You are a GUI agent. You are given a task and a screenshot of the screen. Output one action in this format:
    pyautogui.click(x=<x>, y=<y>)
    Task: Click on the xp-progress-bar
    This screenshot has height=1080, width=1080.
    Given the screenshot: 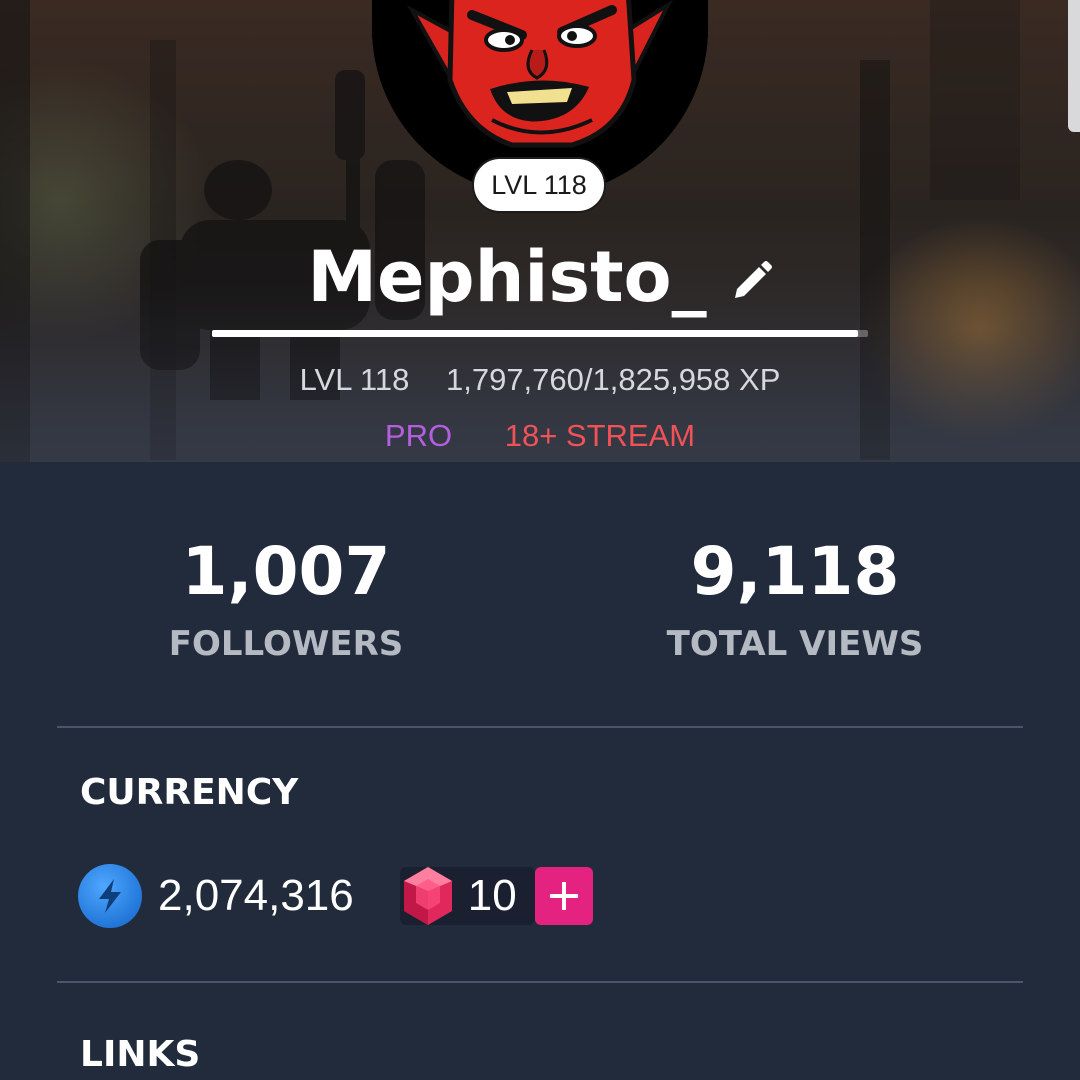 What is the action you would take?
    pyautogui.click(x=540, y=333)
    